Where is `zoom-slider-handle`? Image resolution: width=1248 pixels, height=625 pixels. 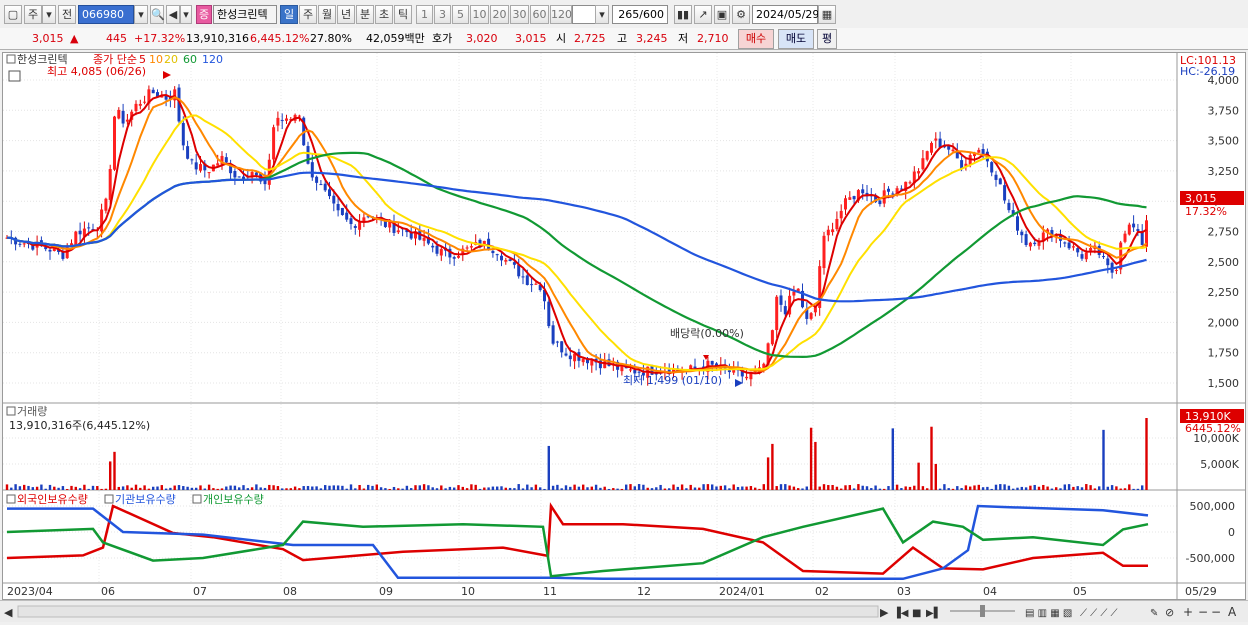
zoom-slider-handle is located at coordinates (982, 611).